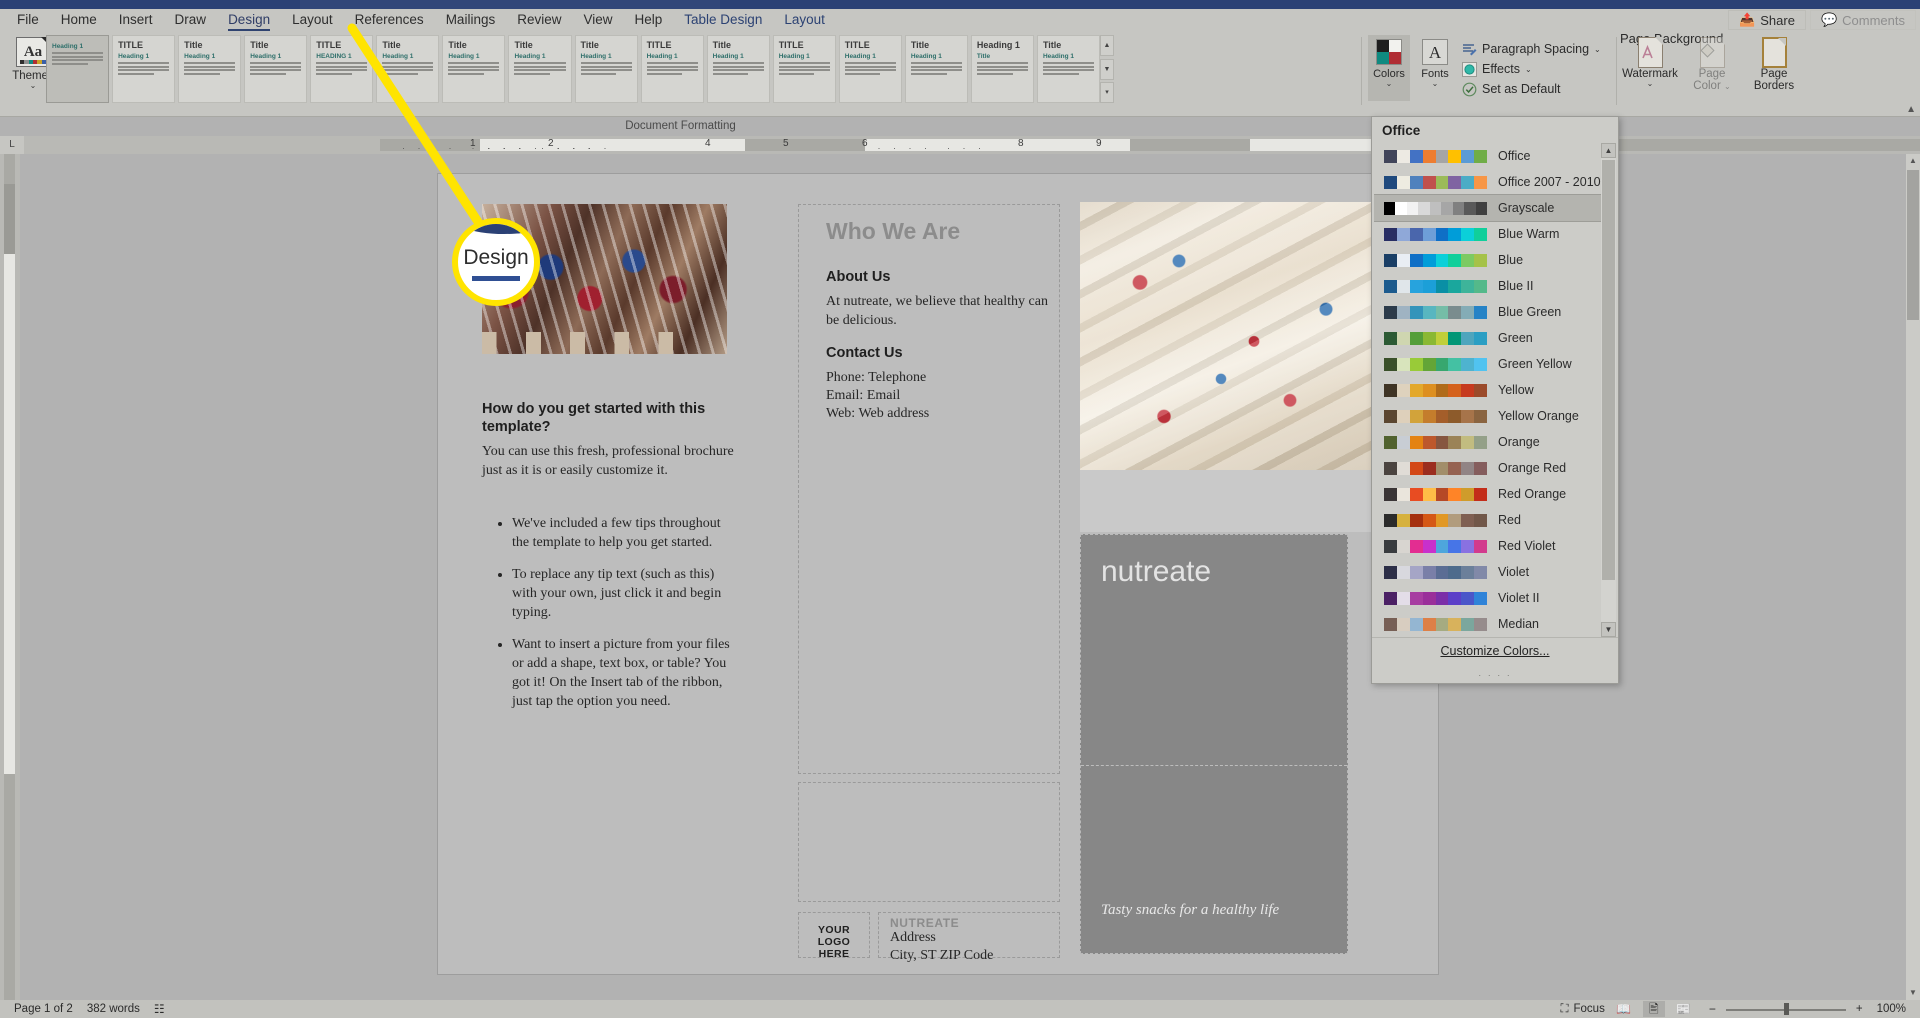 Image resolution: width=1920 pixels, height=1018 pixels. I want to click on color-theme-item: Office, so click(1488, 156).